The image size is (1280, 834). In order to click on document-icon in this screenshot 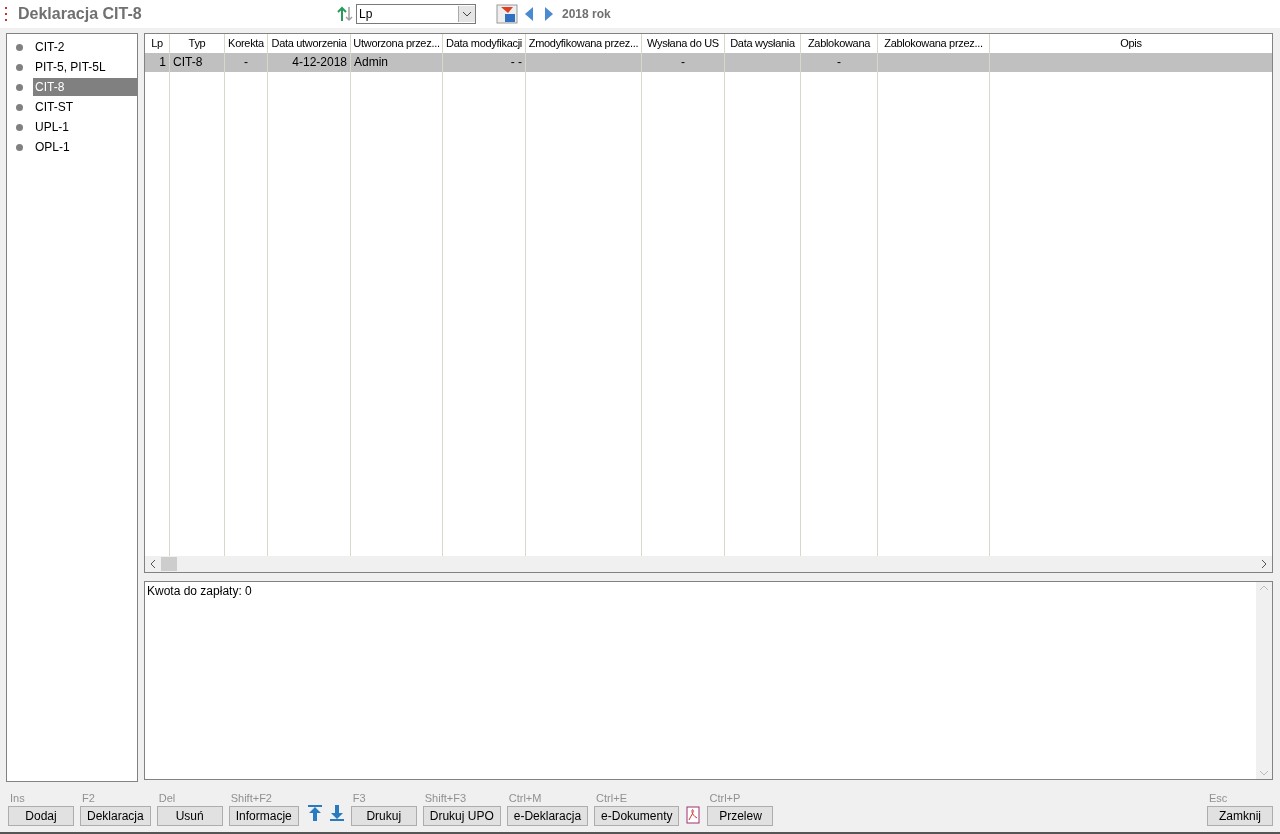, I will do `click(693, 815)`.